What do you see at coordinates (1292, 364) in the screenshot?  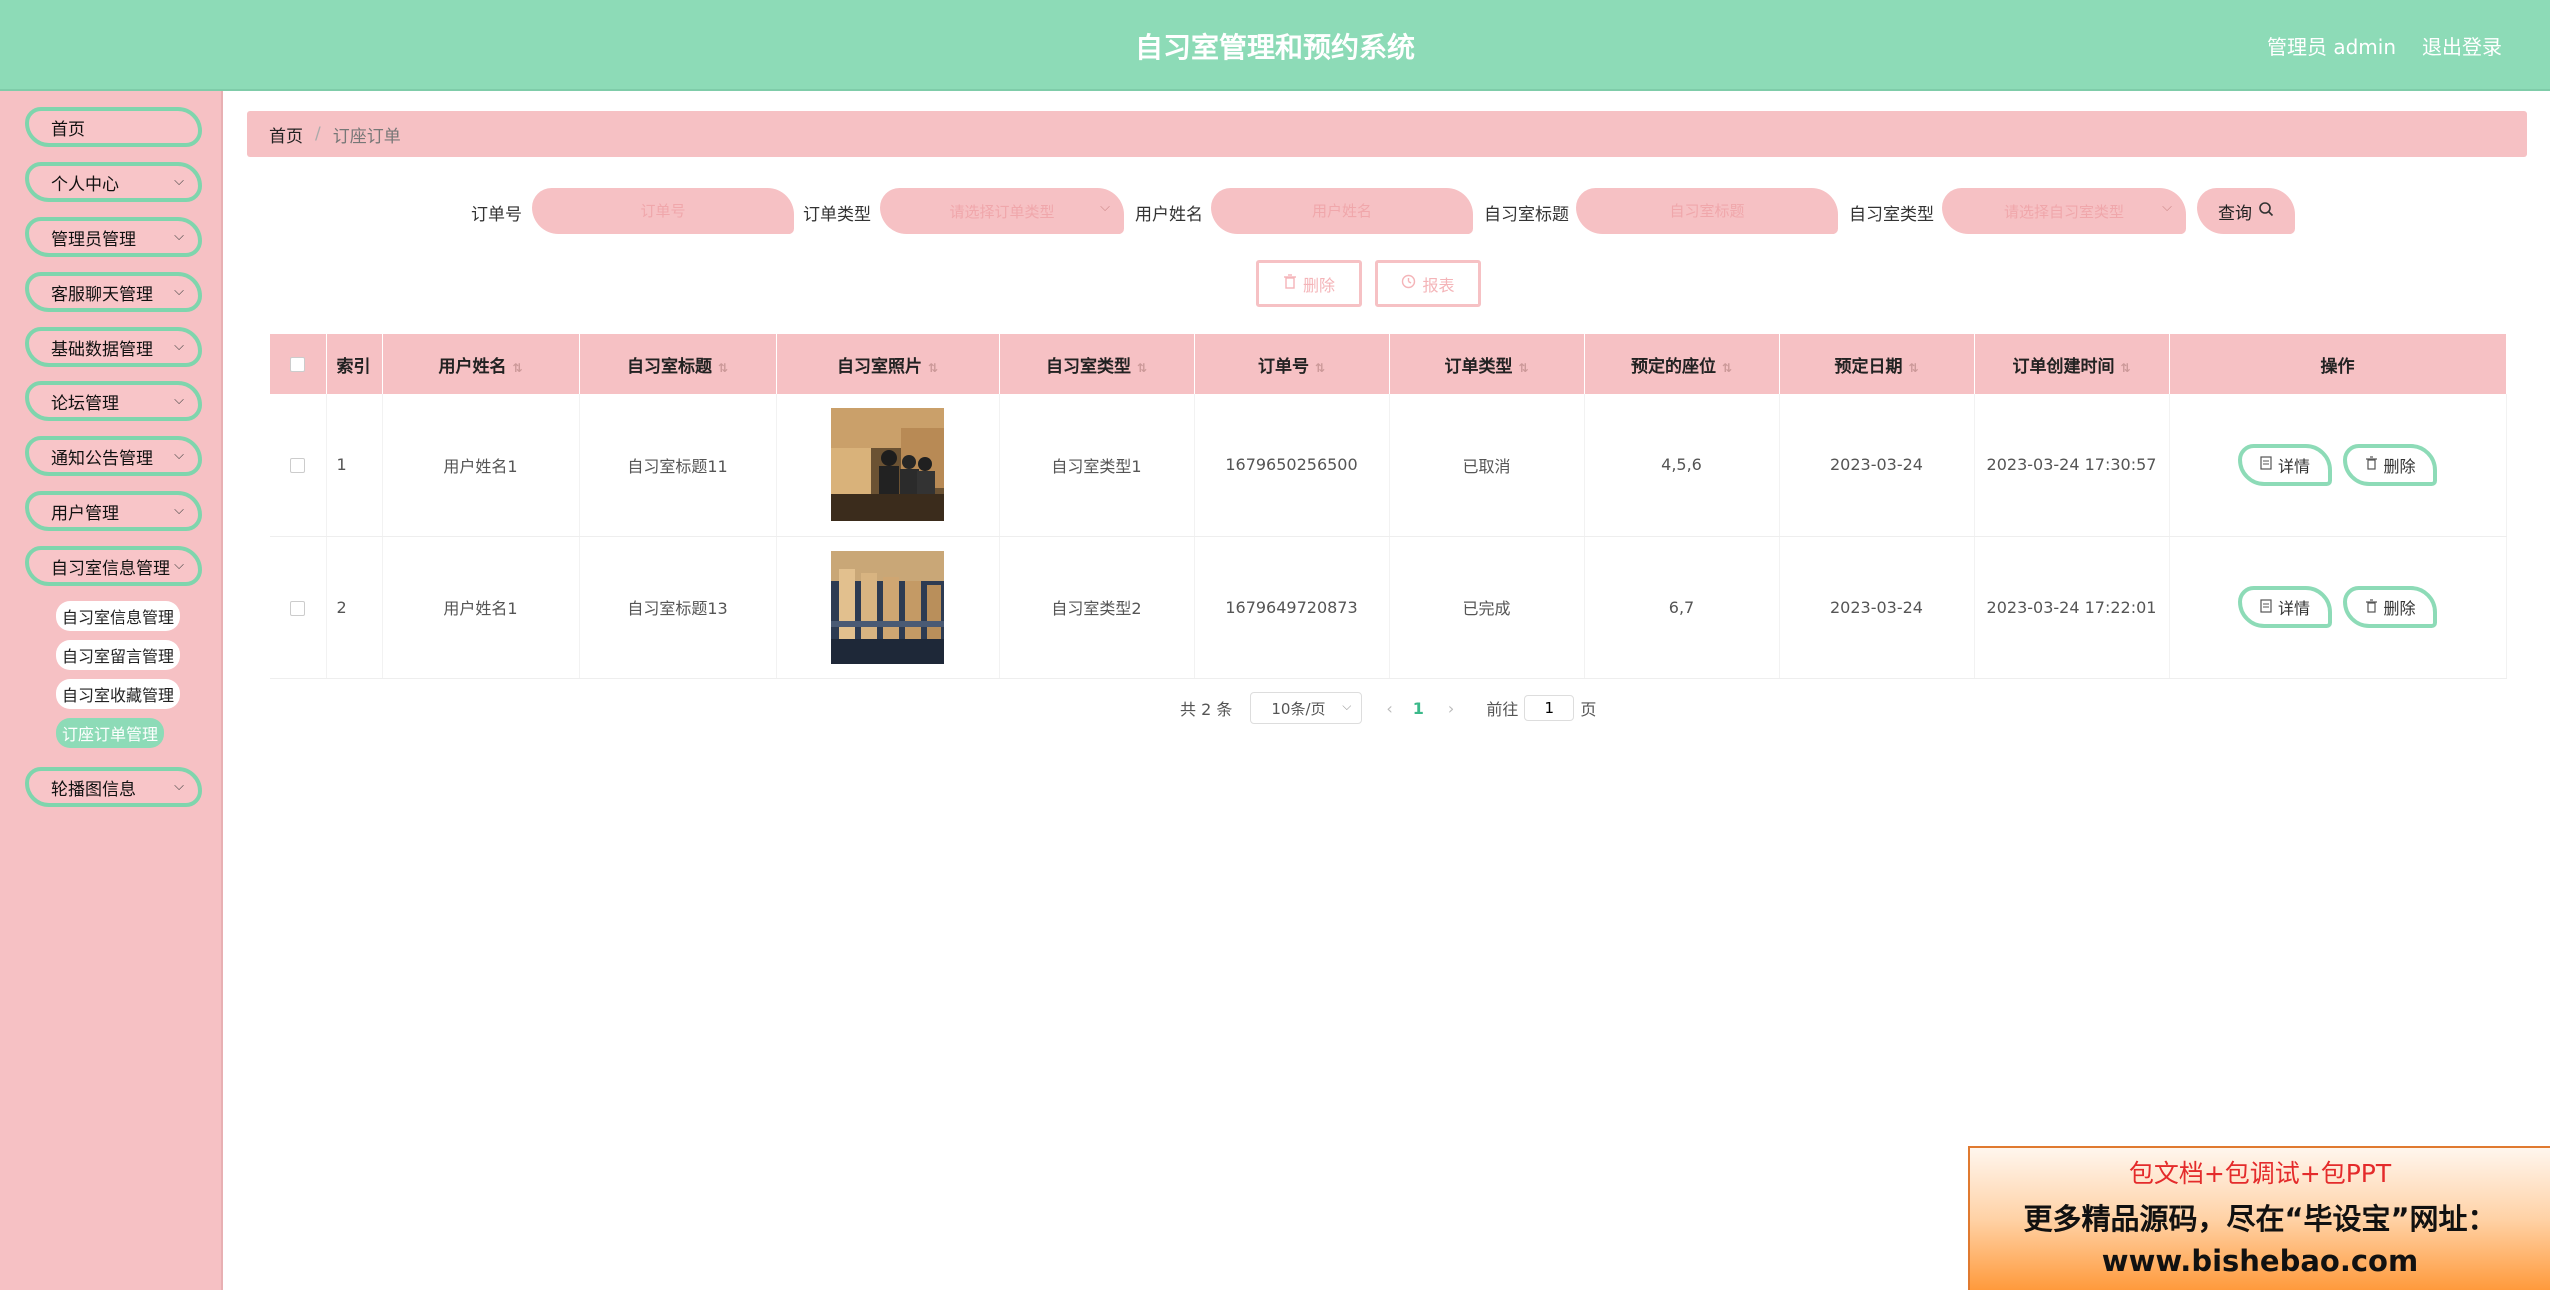 I see `col-order-no: 订单号 ⇅` at bounding box center [1292, 364].